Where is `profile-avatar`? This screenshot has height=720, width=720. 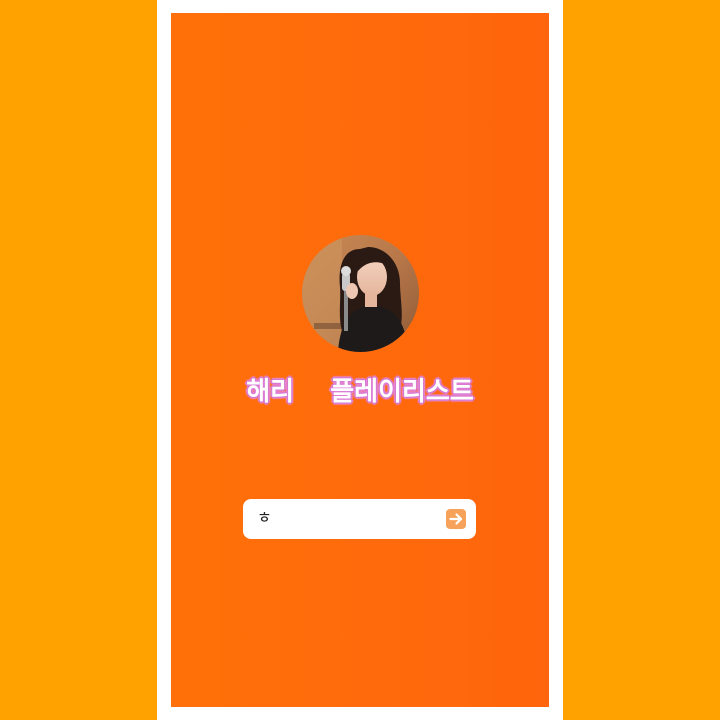 profile-avatar is located at coordinates (360, 293).